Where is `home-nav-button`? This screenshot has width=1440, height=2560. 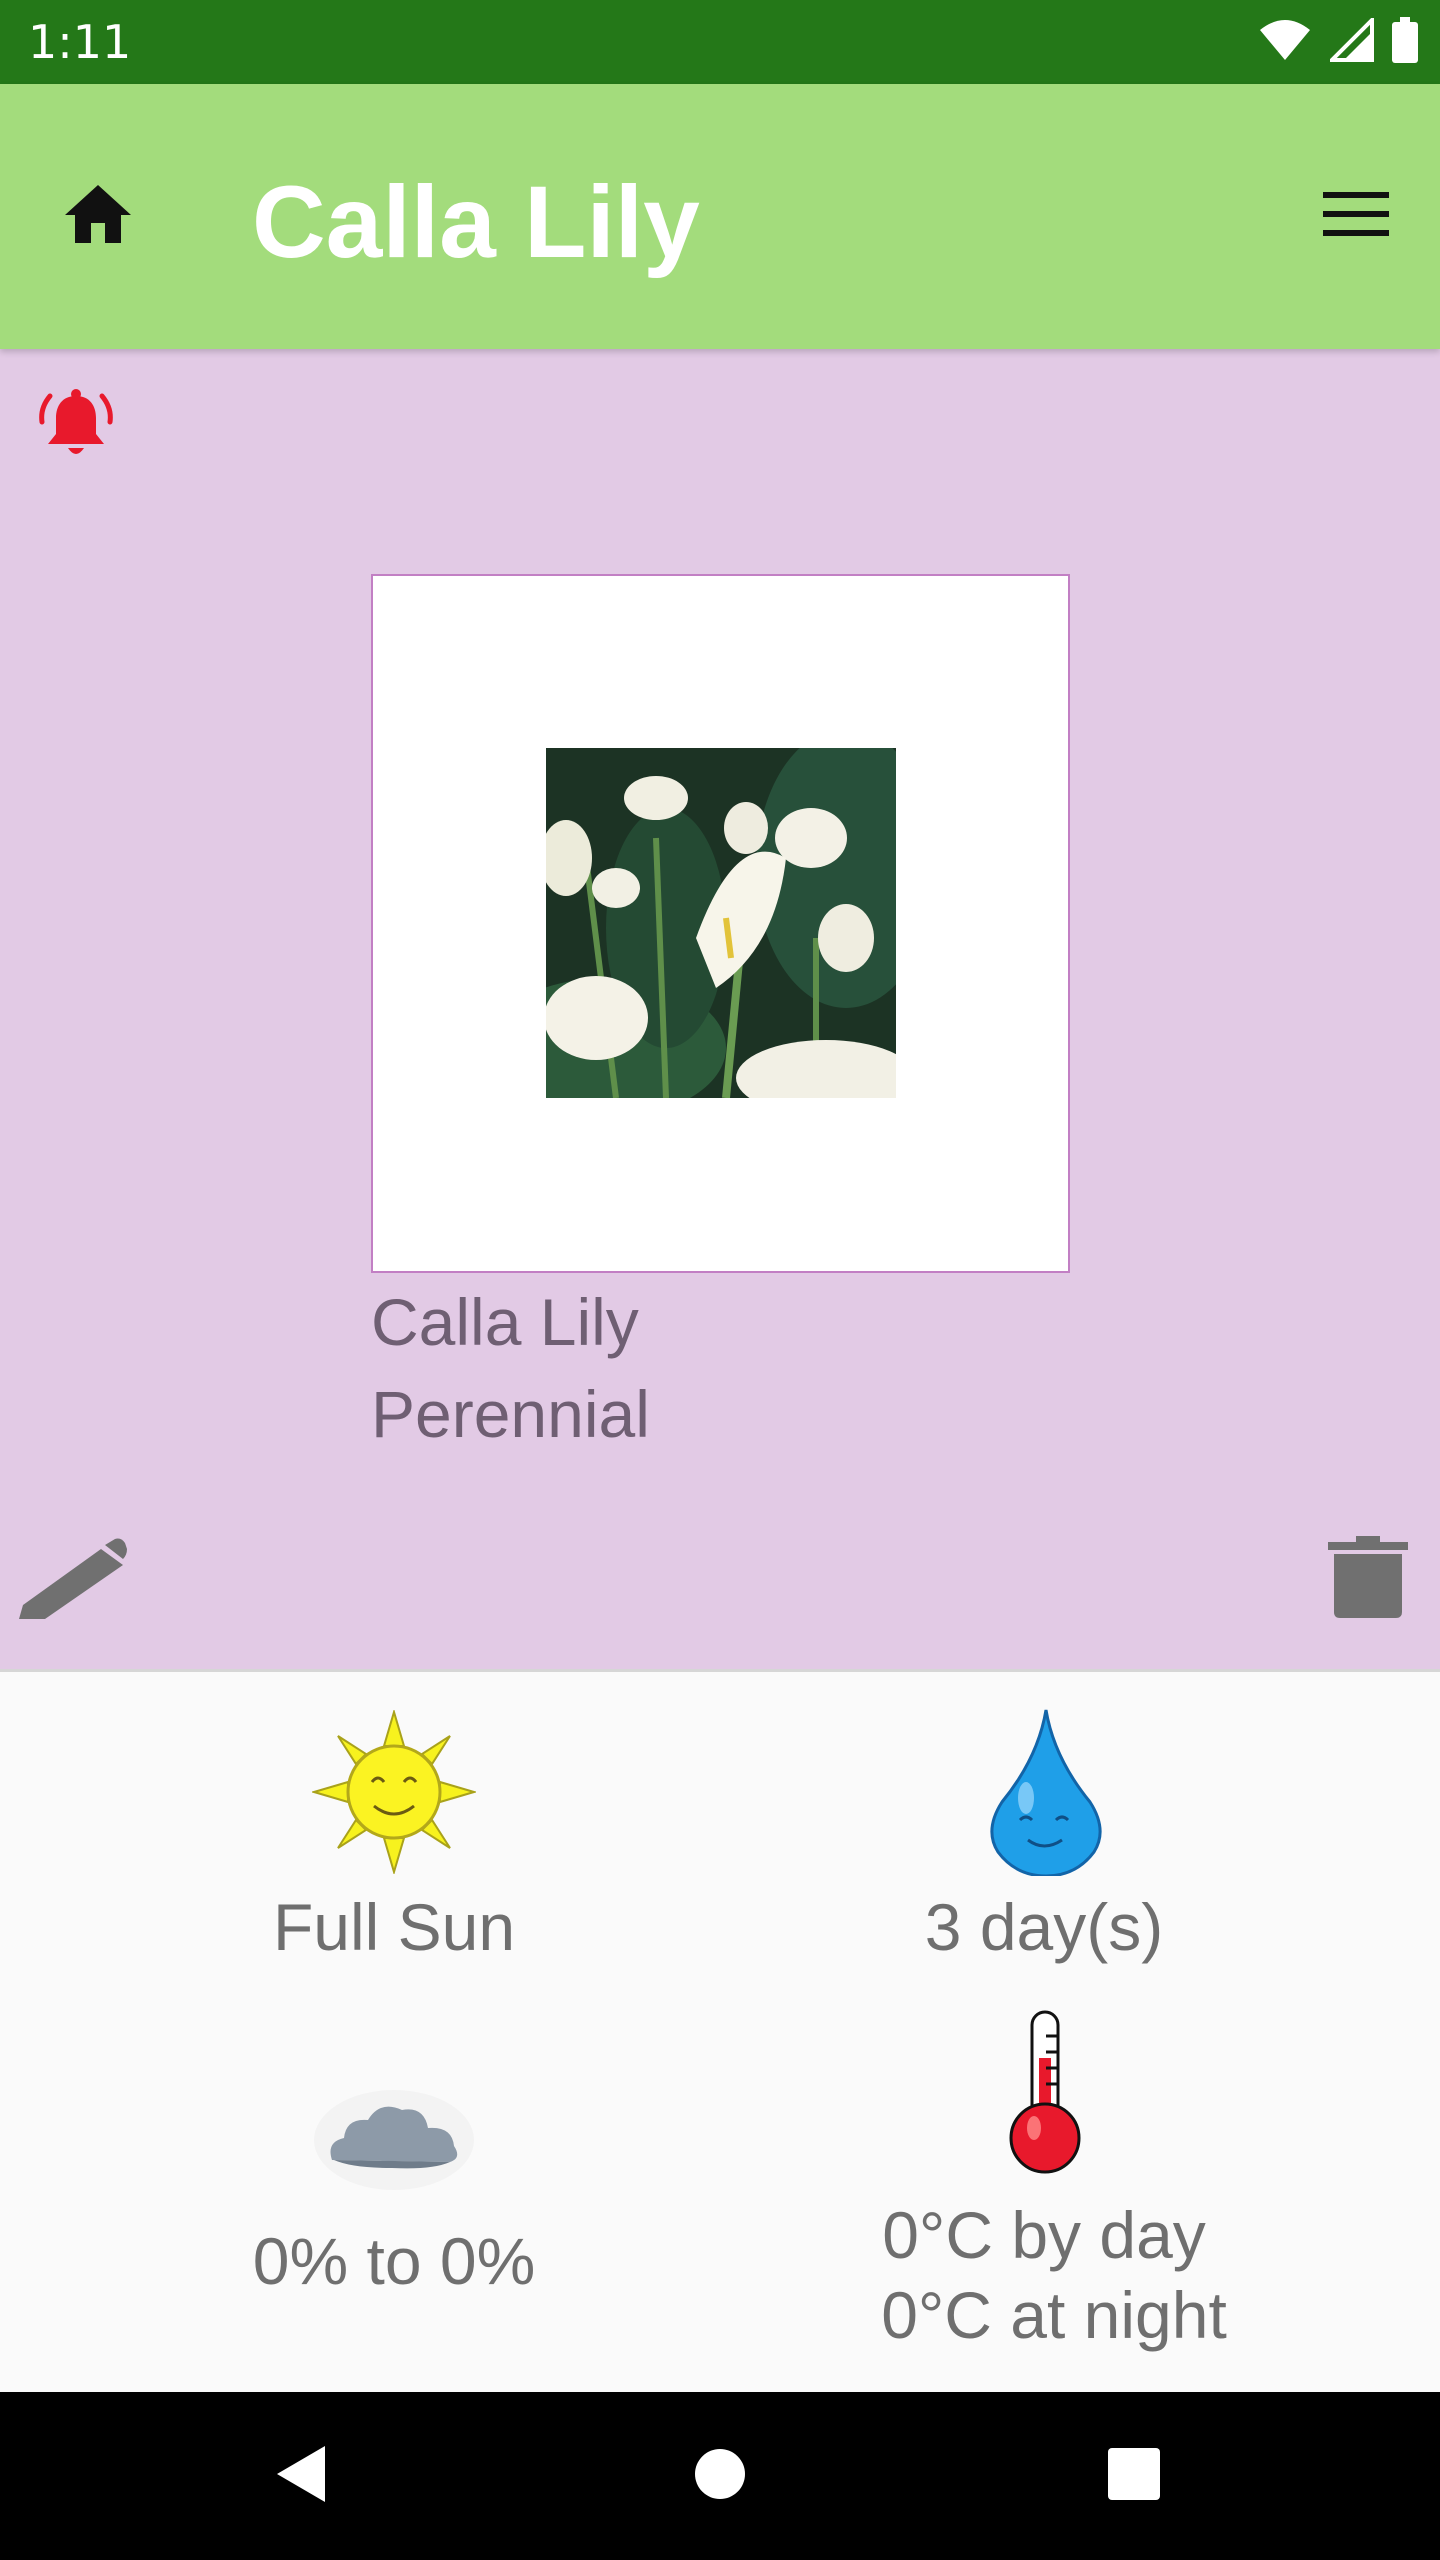
home-nav-button is located at coordinates (720, 2476).